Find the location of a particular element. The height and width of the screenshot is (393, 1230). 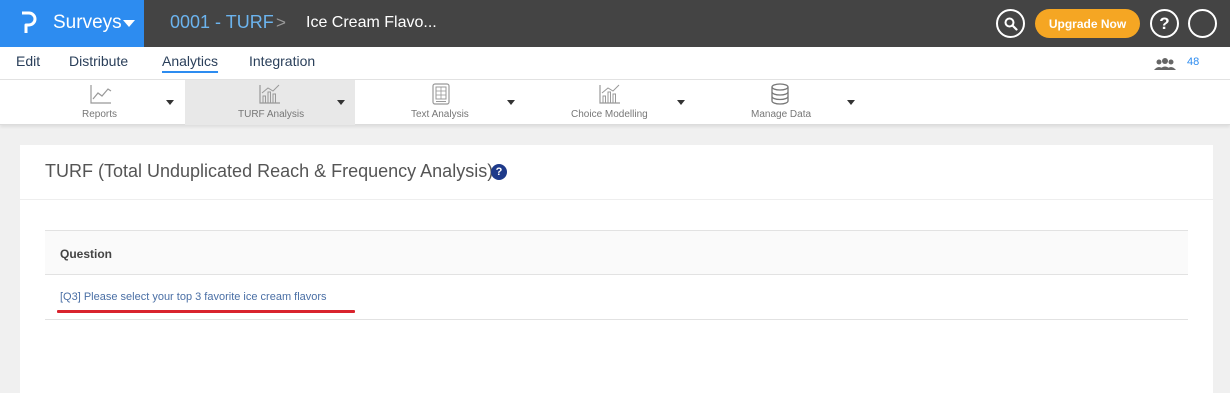

table-header-question: Question is located at coordinates (616, 252).